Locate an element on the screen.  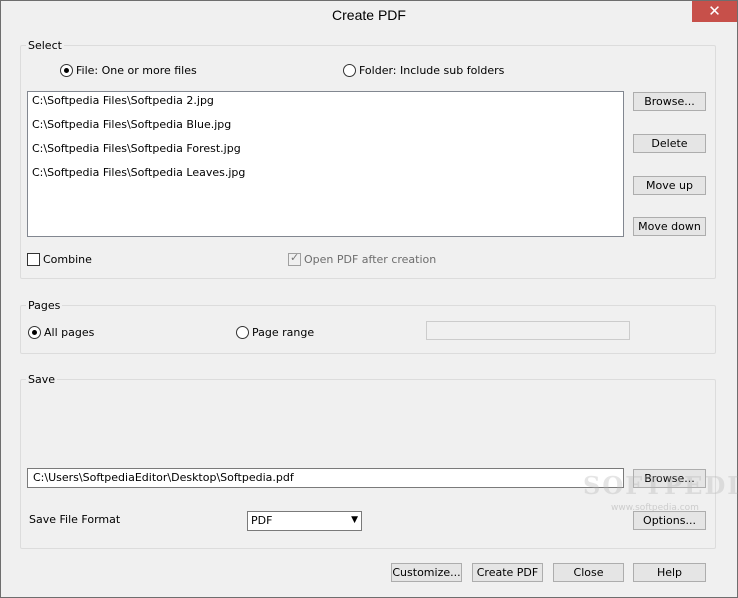
radio-page-range: Page range is located at coordinates (275, 332).